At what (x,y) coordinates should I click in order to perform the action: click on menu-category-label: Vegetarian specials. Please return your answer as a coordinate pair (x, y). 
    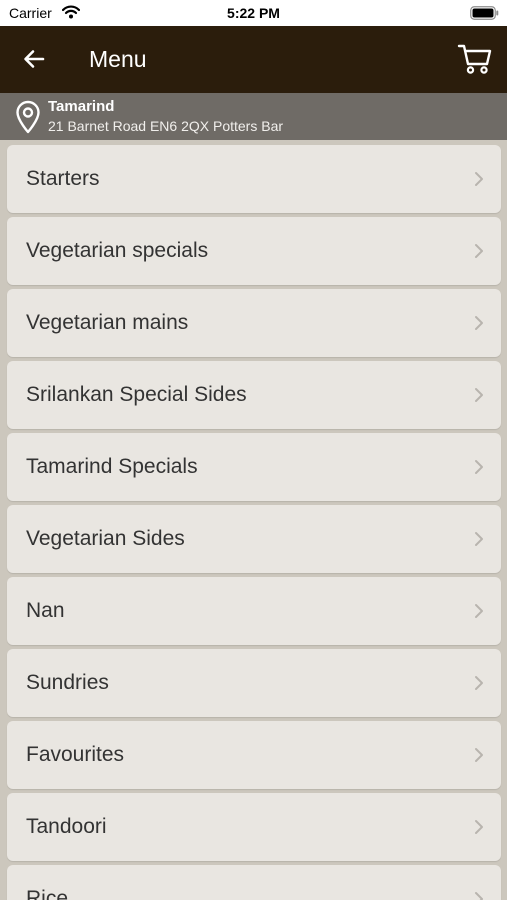
    Looking at the image, I should click on (117, 250).